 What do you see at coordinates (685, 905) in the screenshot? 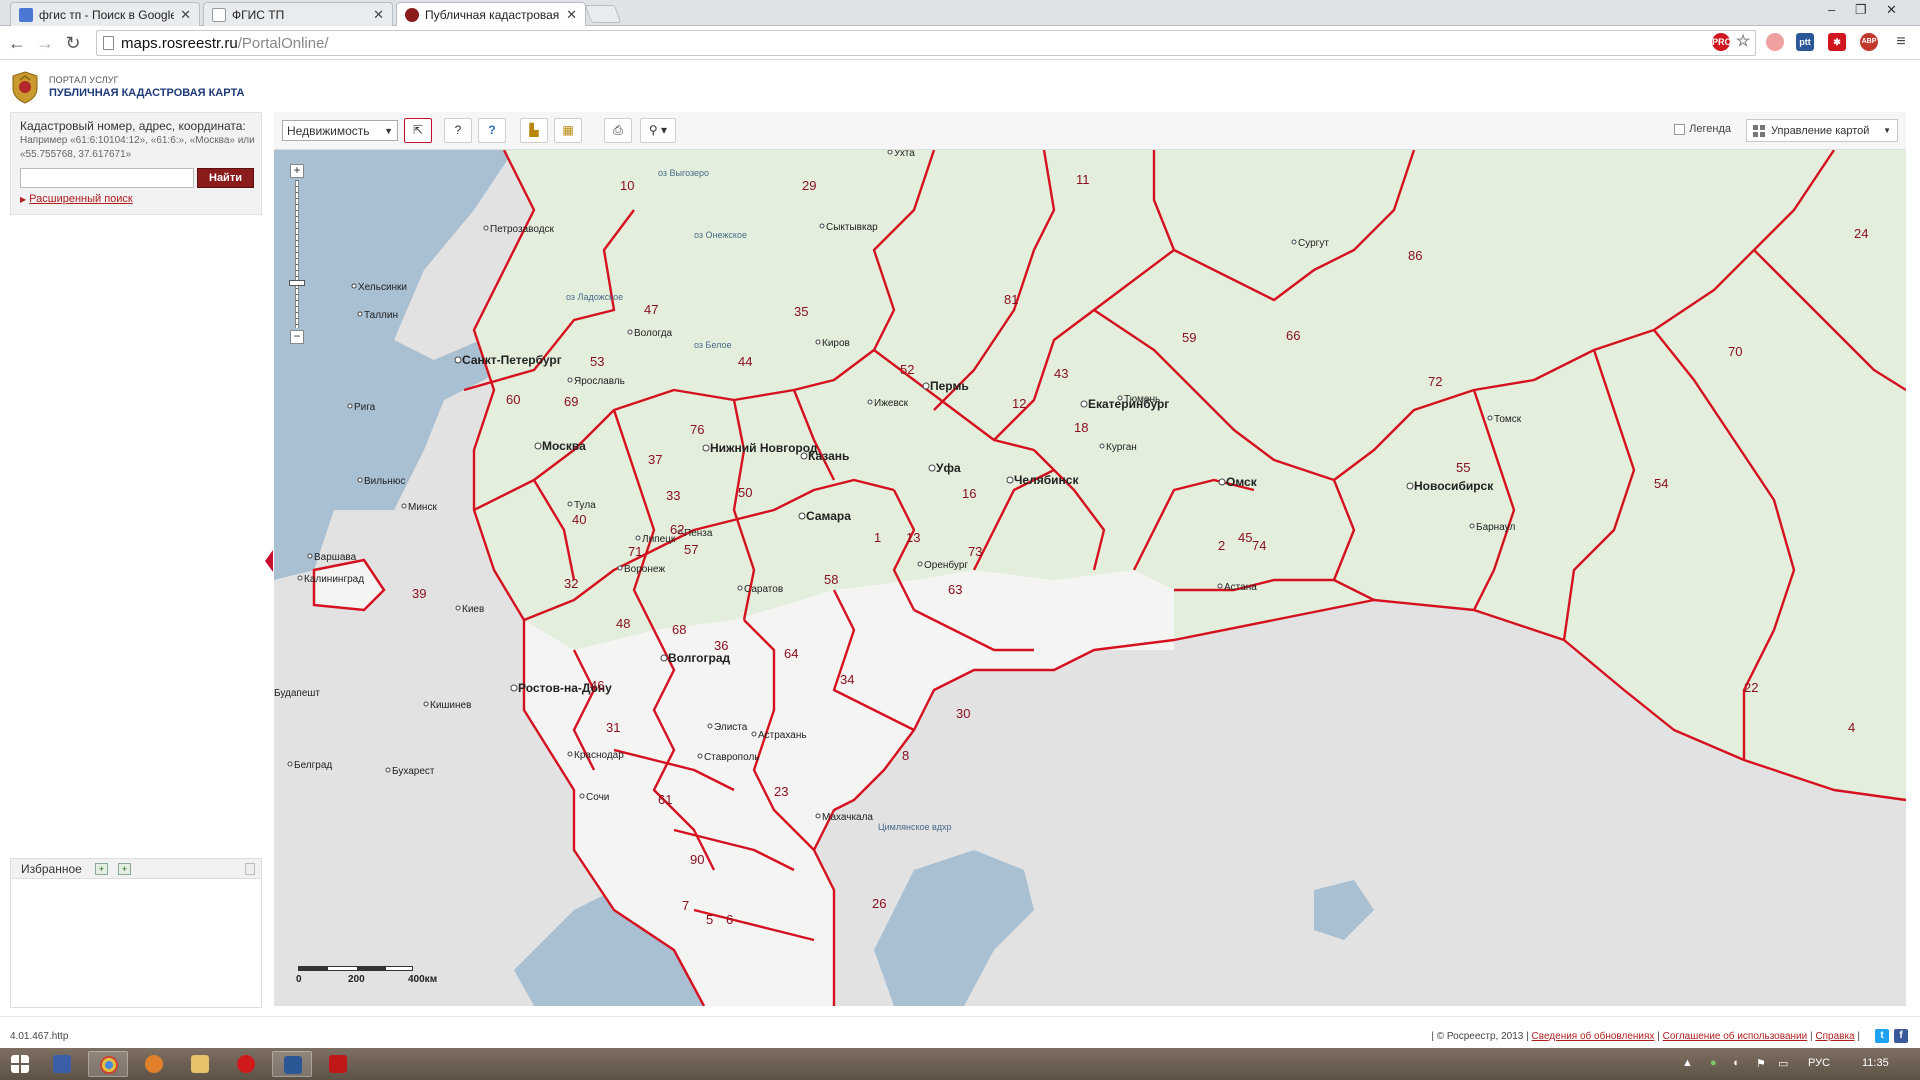
I see `region-number-label: 7` at bounding box center [685, 905].